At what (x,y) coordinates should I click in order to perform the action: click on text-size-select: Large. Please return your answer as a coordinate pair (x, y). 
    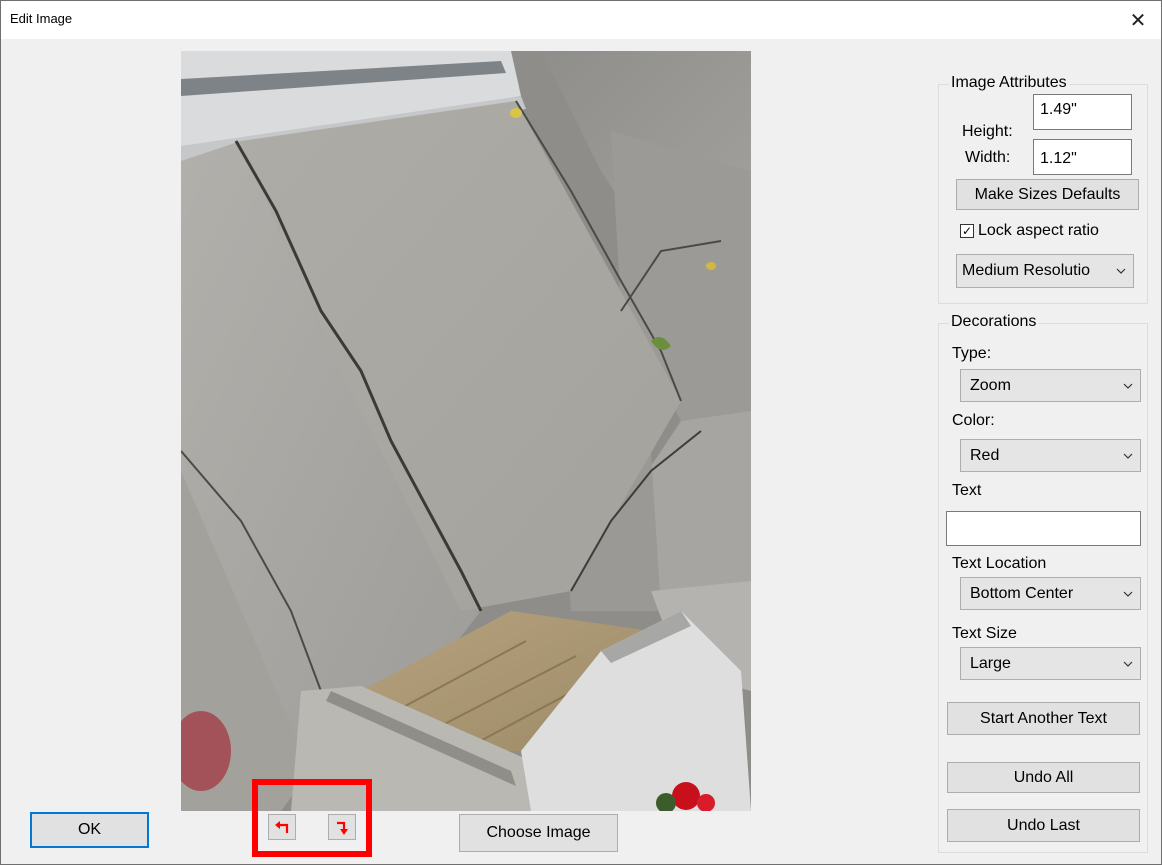
    Looking at the image, I should click on (1050, 663).